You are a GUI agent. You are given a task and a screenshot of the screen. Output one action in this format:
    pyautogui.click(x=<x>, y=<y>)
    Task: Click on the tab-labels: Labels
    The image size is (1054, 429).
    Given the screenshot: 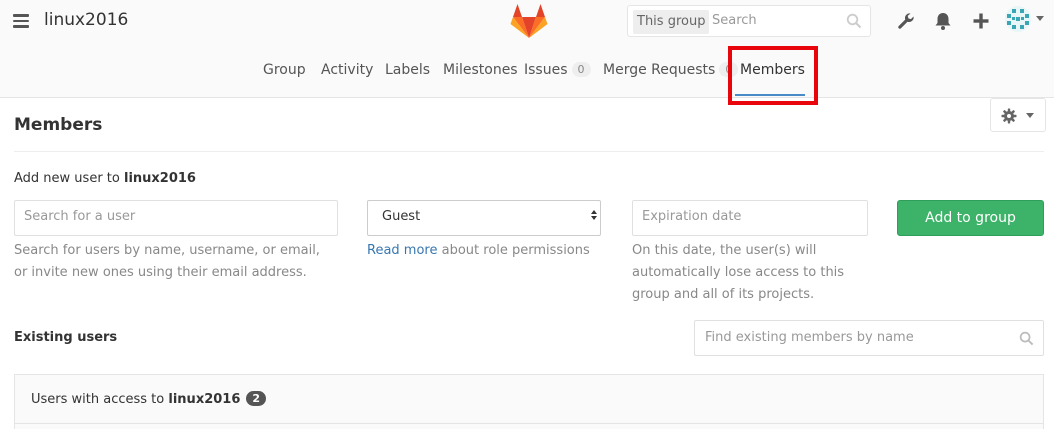 What is the action you would take?
    pyautogui.click(x=407, y=70)
    